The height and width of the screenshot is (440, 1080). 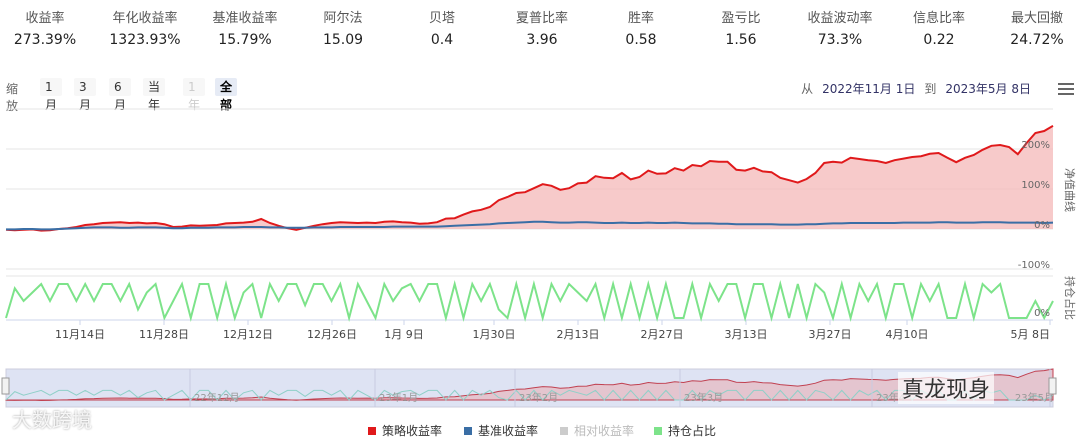 I want to click on navigator-label: 23年2月, so click(x=538, y=397).